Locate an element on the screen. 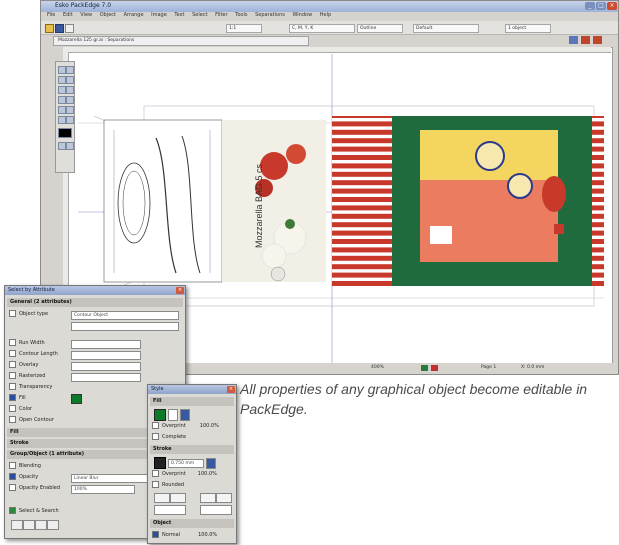 This screenshot has height=545, width=619. layers-tool-icon is located at coordinates (62, 146).